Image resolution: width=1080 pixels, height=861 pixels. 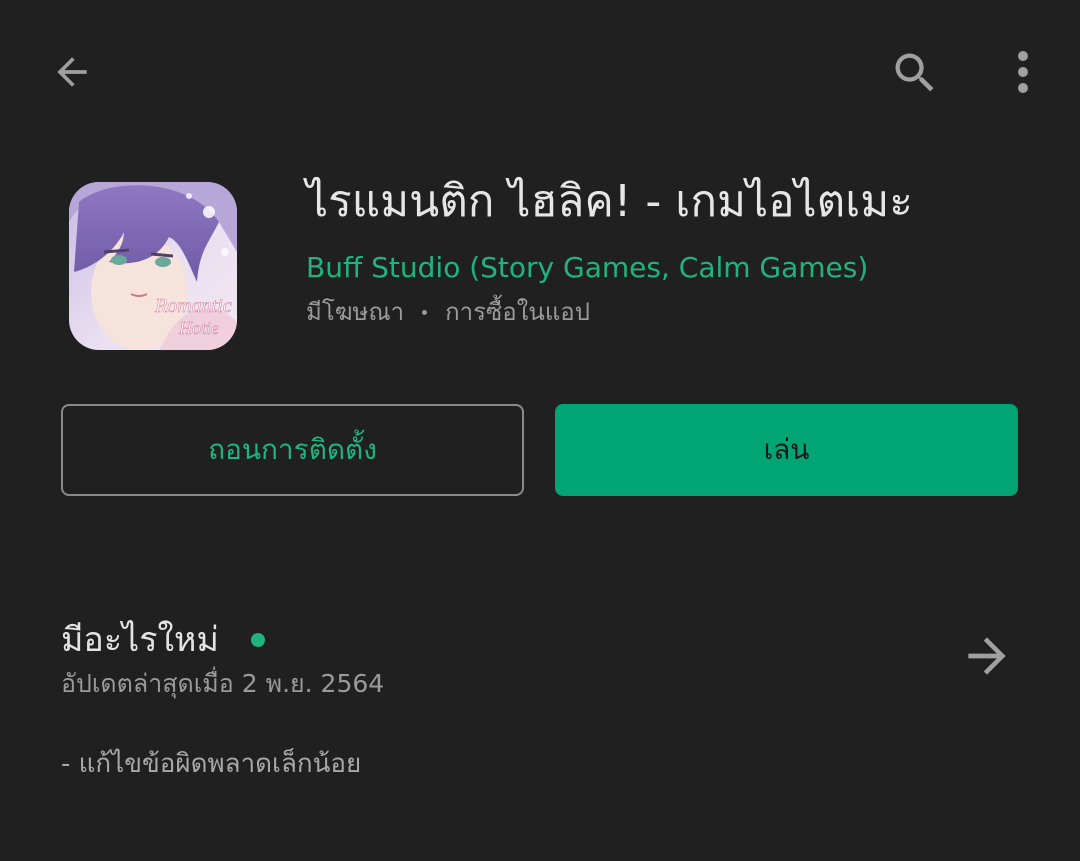 I want to click on more-options-button, so click(x=1023, y=72).